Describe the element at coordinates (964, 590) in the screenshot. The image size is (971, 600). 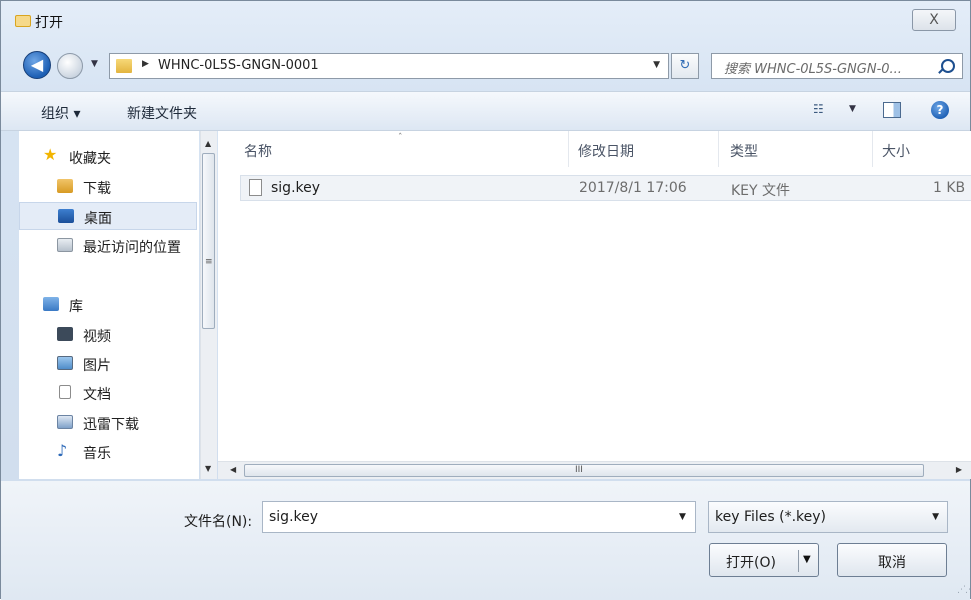
I see `resize-grip-icon: ⋰⋰` at that location.